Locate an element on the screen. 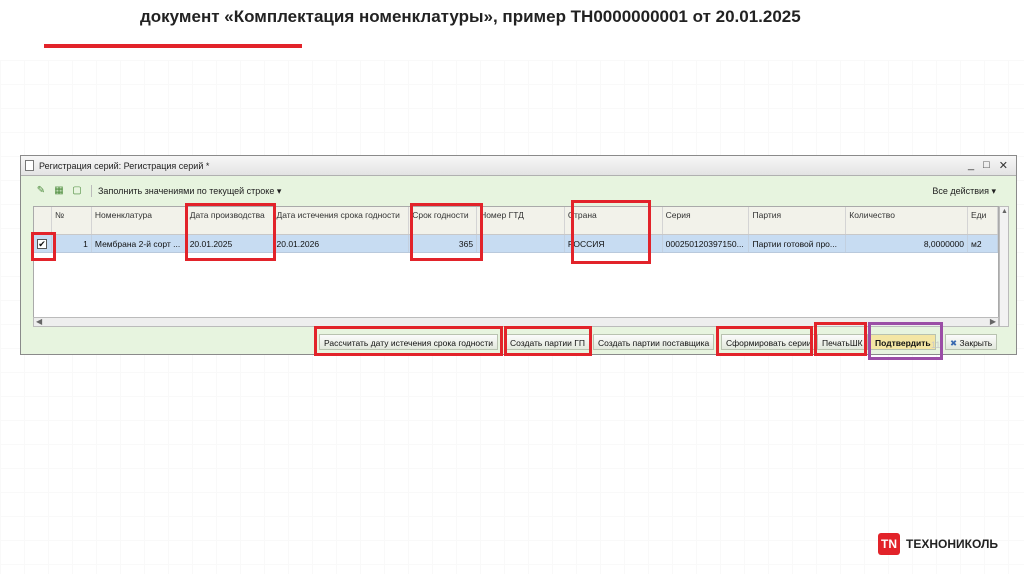 Image resolution: width=1024 pixels, height=574 pixels. uncheck-all-icon: ▢ is located at coordinates (77, 191).